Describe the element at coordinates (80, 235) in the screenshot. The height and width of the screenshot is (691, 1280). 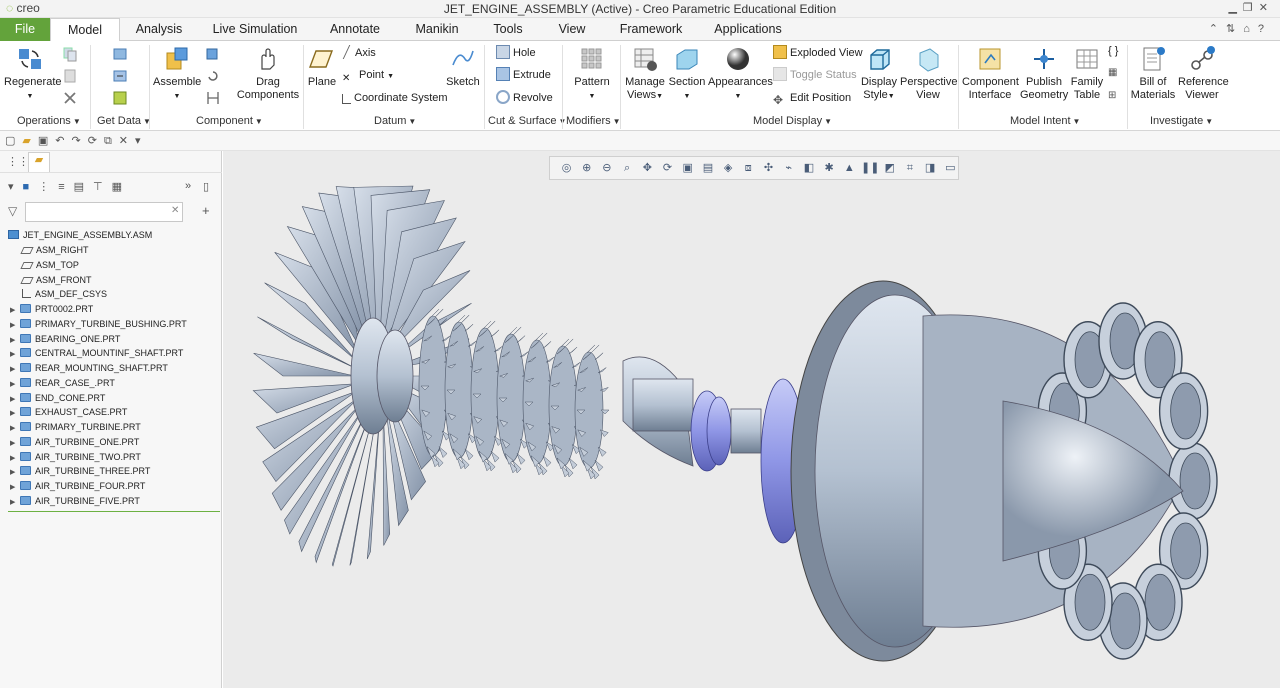
I see `tree-row-root: JET_ENGINE_ASSEMBLY.ASM` at that location.